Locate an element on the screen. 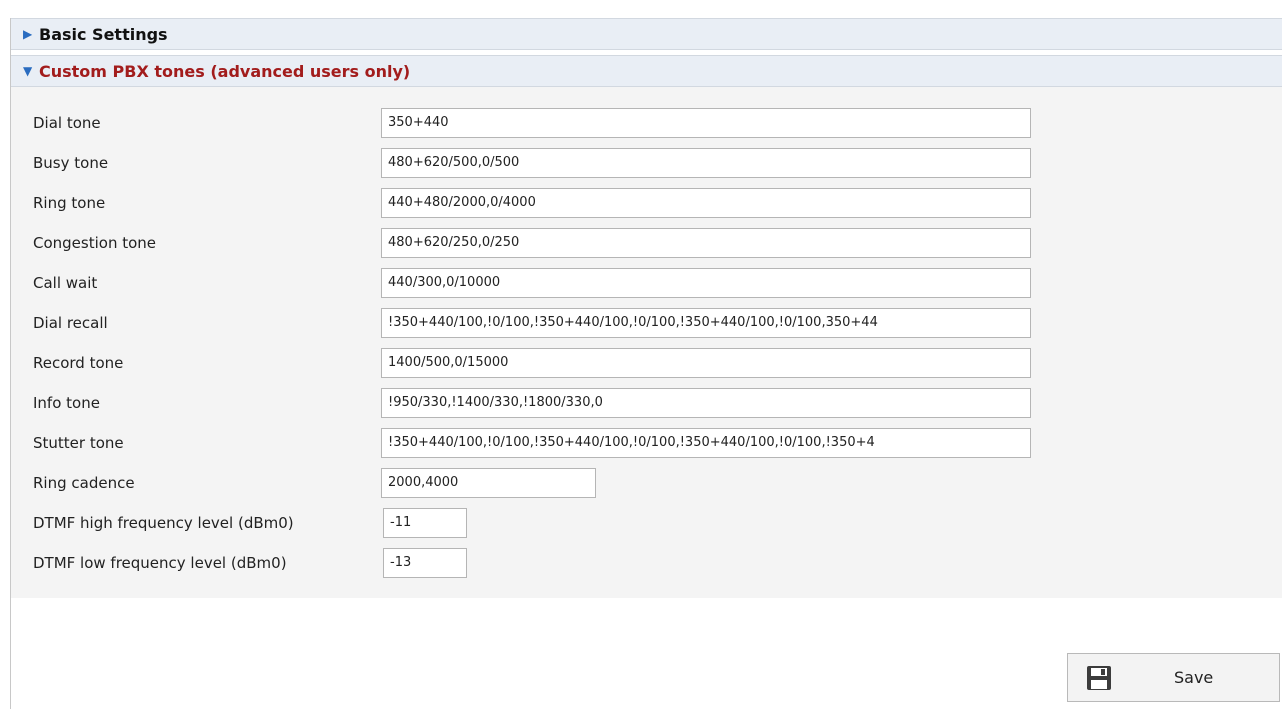  ring-cadence-input: 2000,4000 is located at coordinates (488, 483).